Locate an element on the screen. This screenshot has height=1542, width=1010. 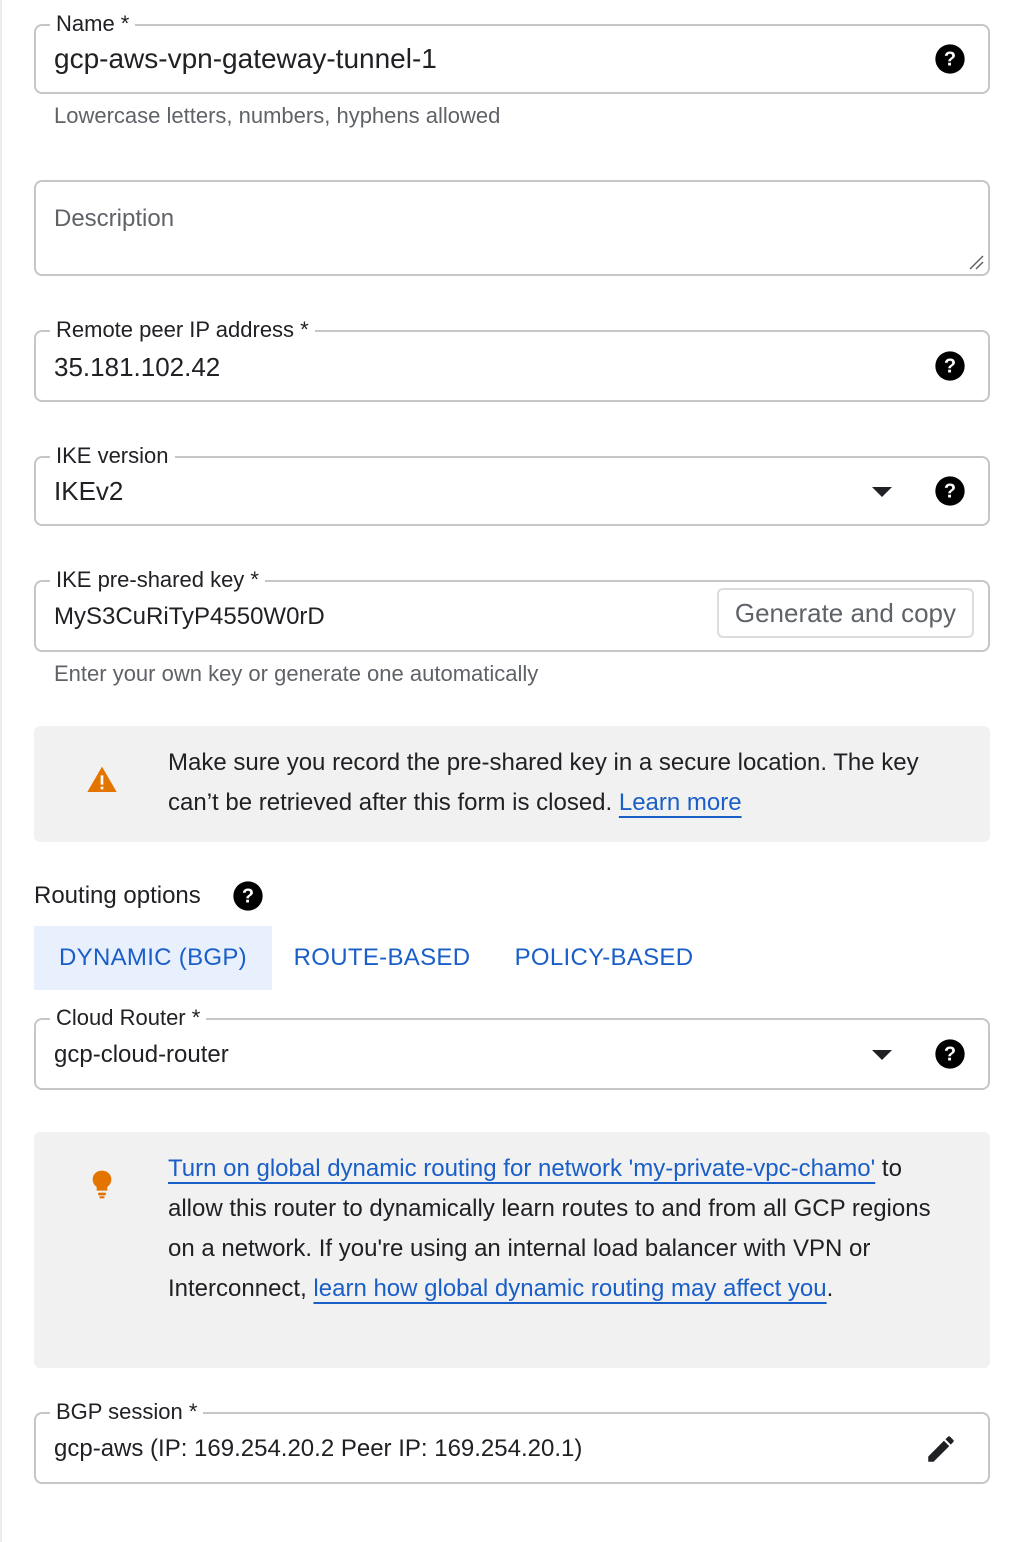
learn-more-link: Learn more is located at coordinates (680, 802).